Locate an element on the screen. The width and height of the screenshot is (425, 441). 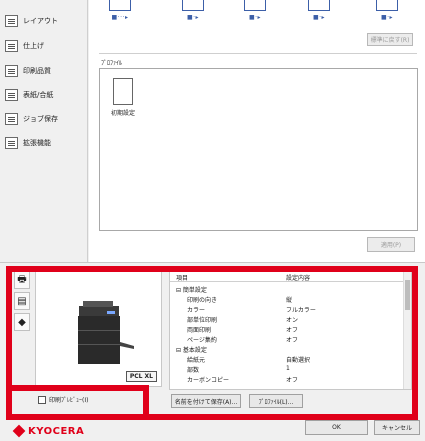
table-row: 両面印刷 オフ is located at coordinates (243, 330).